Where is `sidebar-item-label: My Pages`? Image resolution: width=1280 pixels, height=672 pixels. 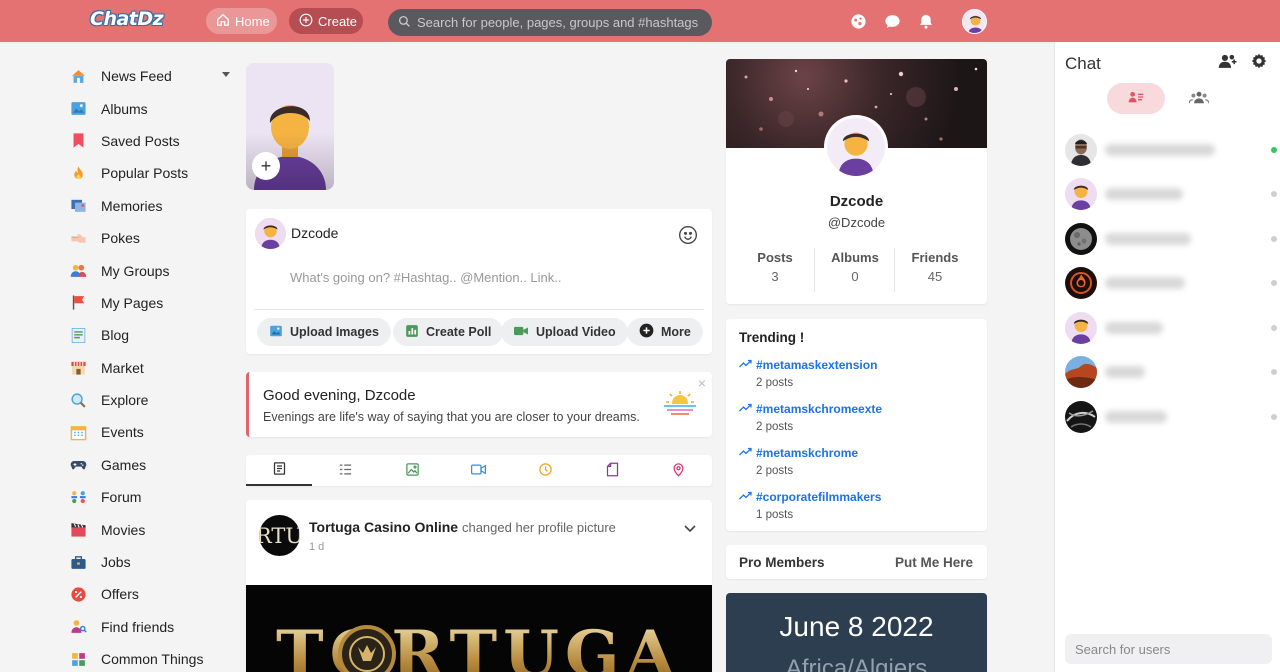 sidebar-item-label: My Pages is located at coordinates (132, 302).